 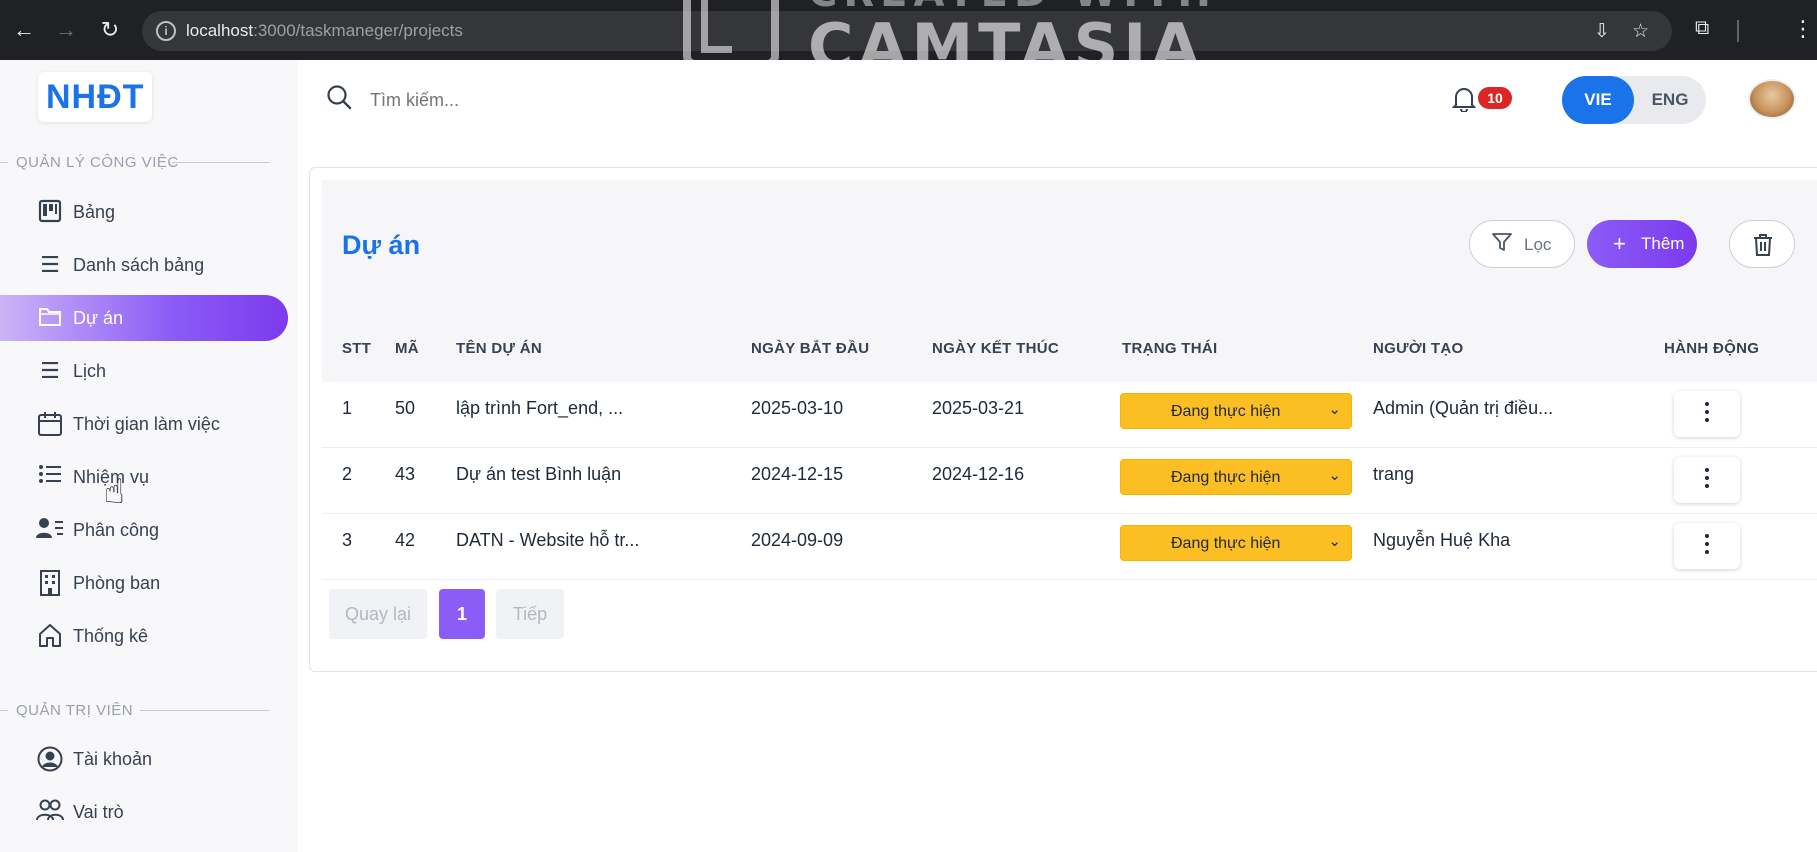 What do you see at coordinates (50, 759) in the screenshot?
I see `account-icon` at bounding box center [50, 759].